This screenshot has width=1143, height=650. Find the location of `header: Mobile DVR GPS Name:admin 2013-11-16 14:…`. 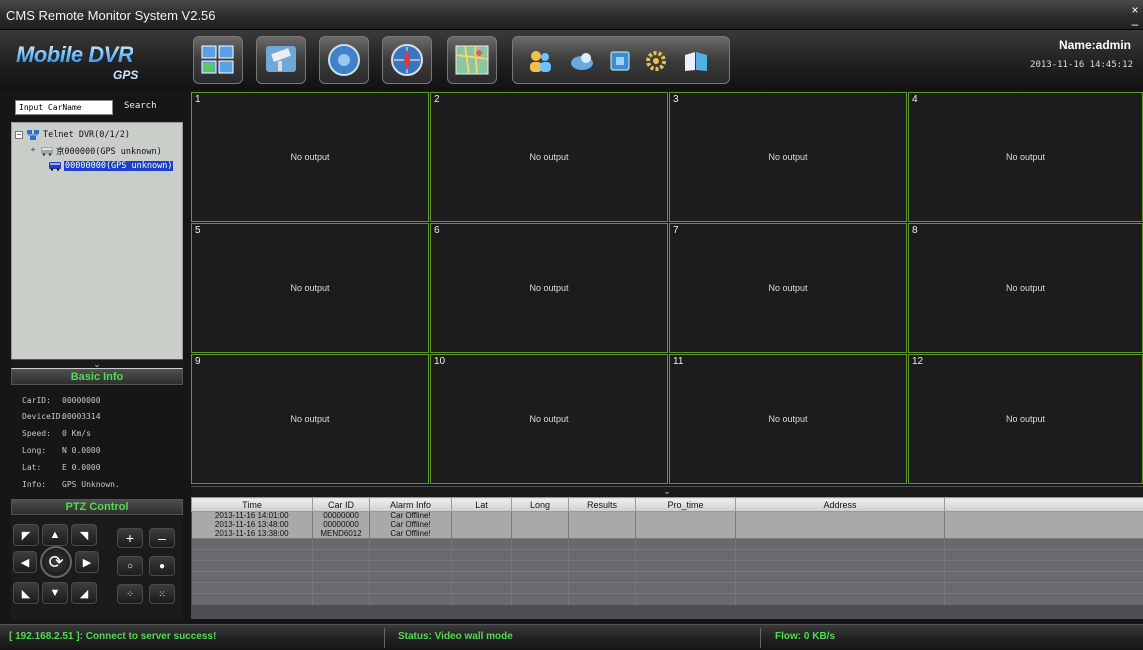

header: Mobile DVR GPS Name:admin 2013-11-16 14:… is located at coordinates (571, 60).